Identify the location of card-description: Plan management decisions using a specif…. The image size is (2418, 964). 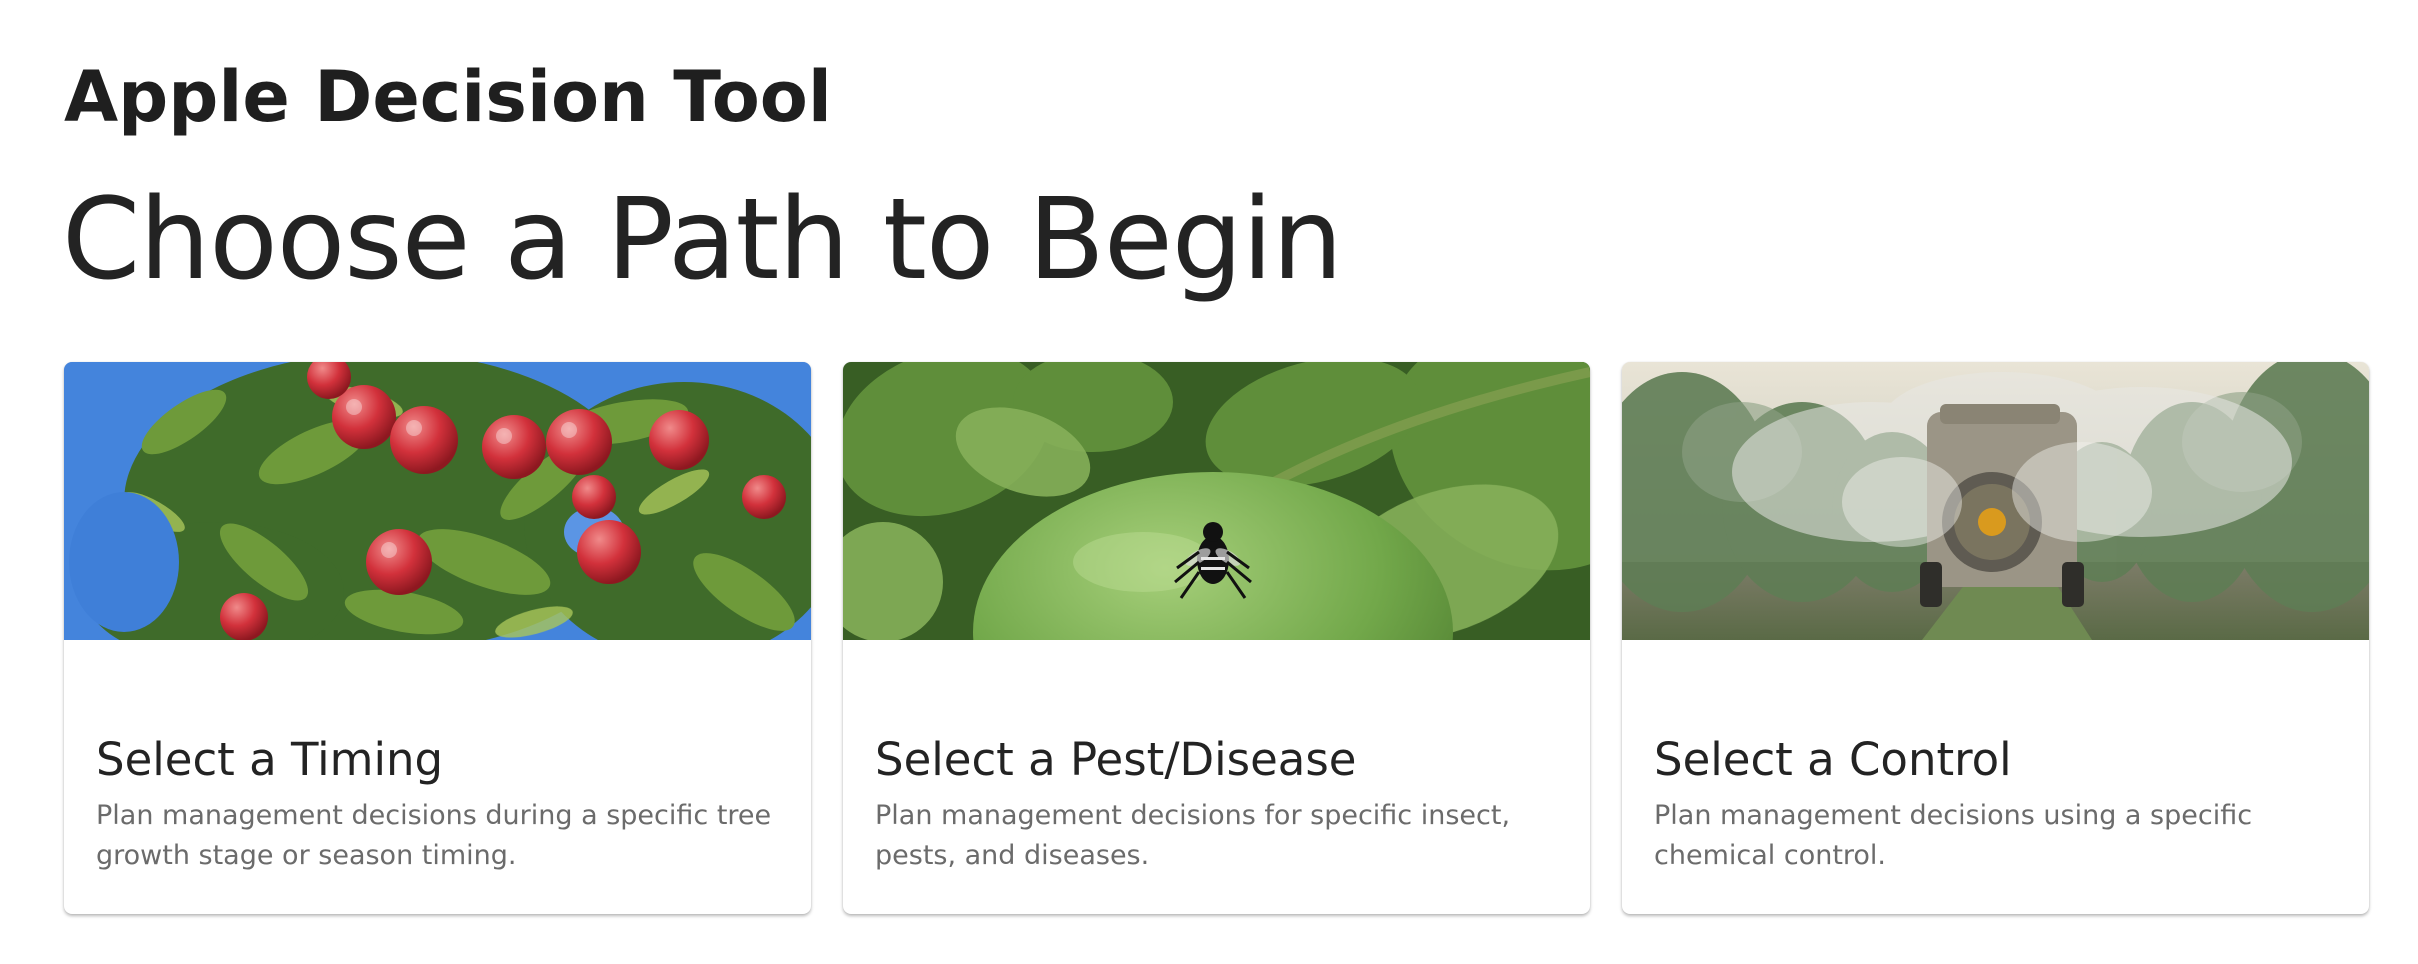
(1953, 835).